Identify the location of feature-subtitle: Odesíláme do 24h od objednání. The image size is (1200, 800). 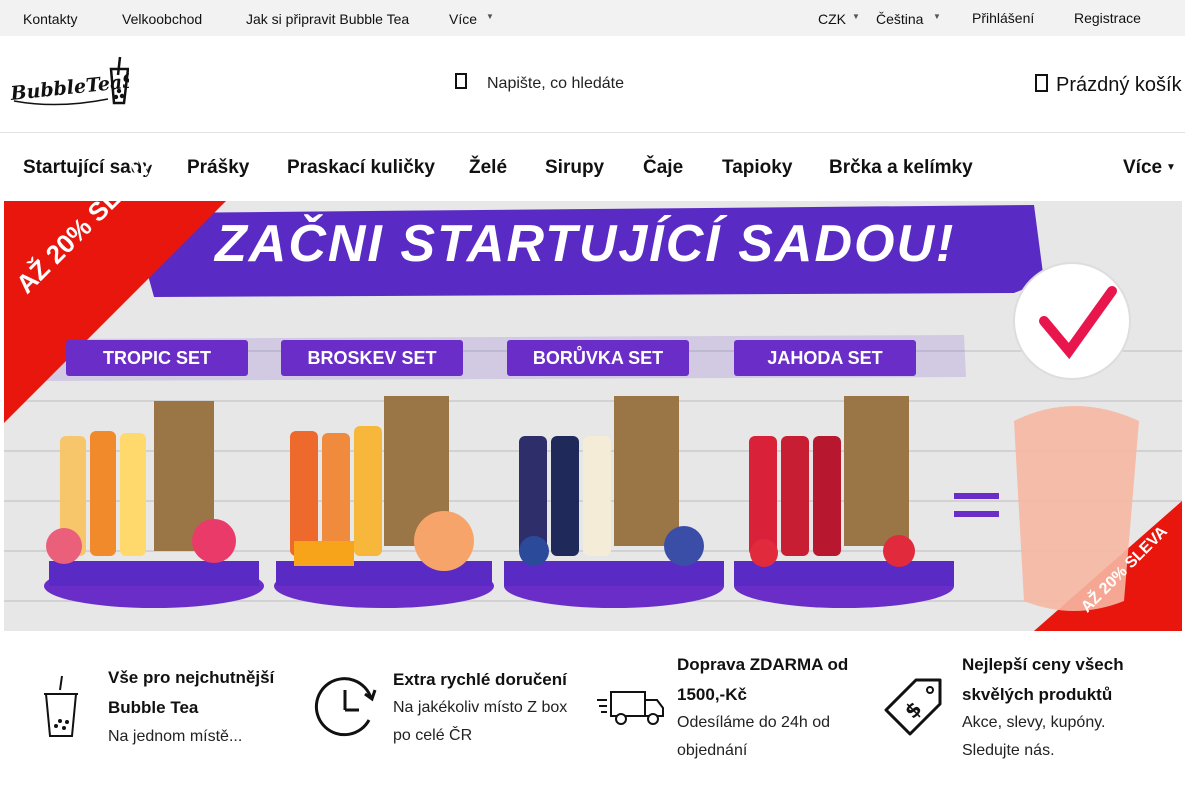
(753, 736).